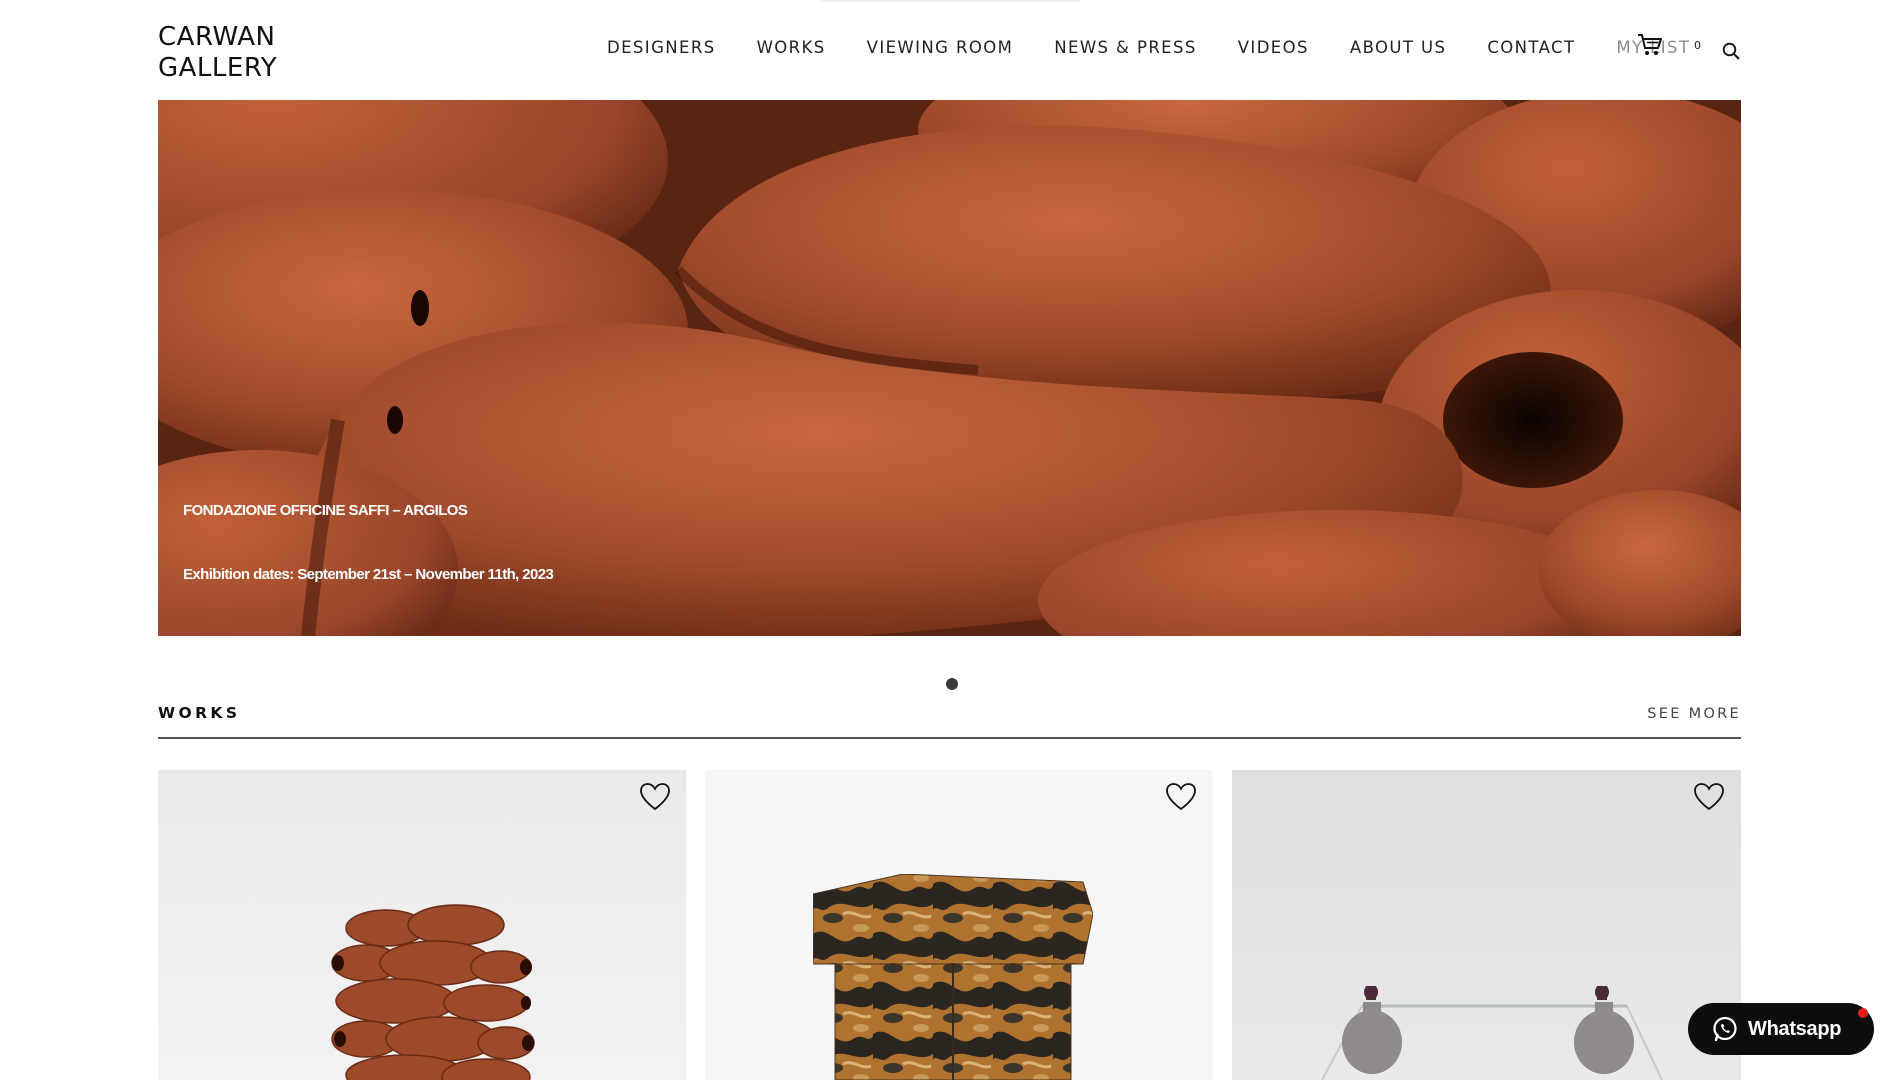  I want to click on notification-badge, so click(1863, 1013).